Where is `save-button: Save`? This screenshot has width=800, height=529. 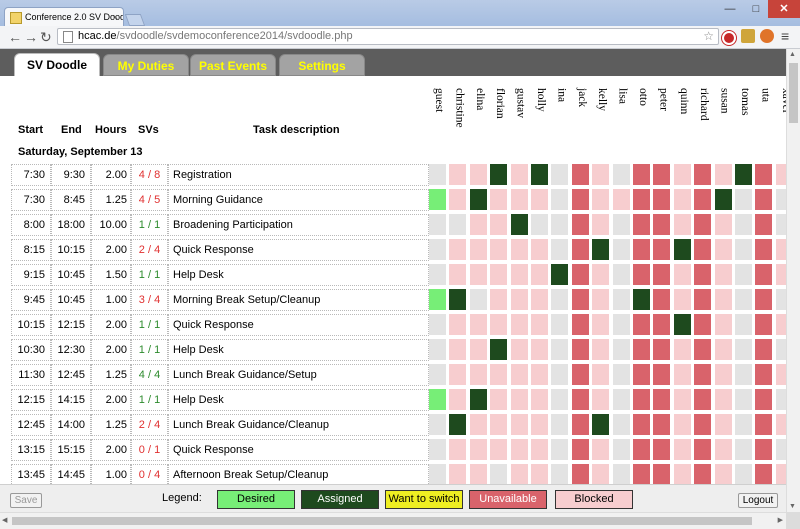
save-button: Save is located at coordinates (26, 500).